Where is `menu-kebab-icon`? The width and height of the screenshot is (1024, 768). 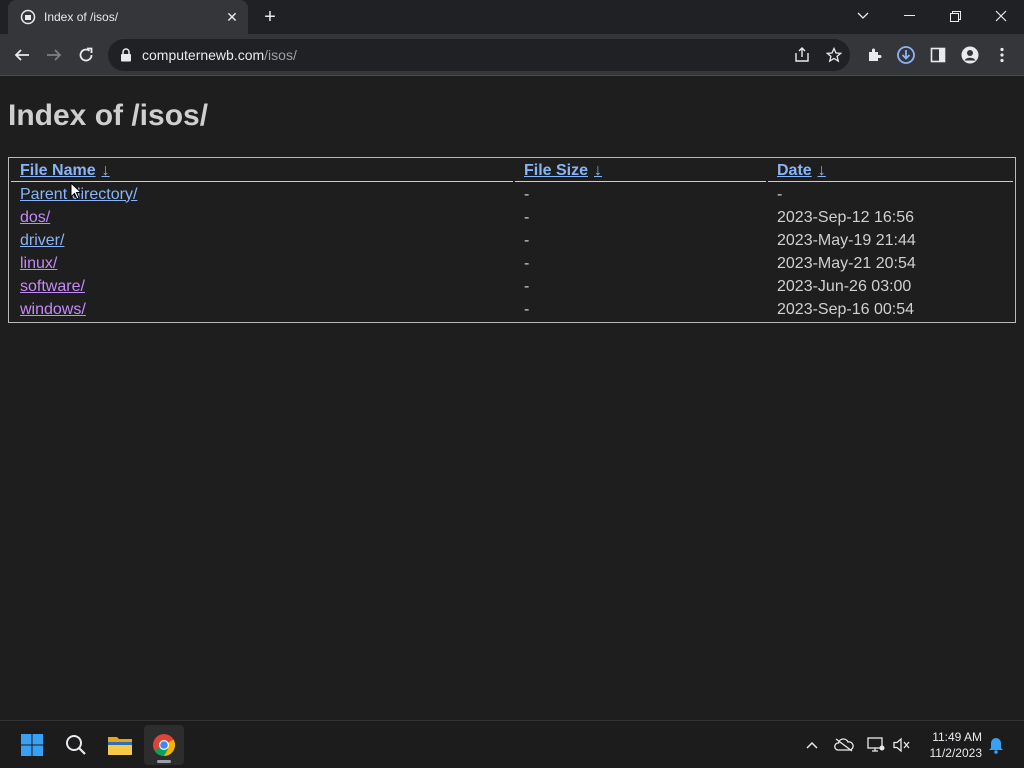 menu-kebab-icon is located at coordinates (1002, 55).